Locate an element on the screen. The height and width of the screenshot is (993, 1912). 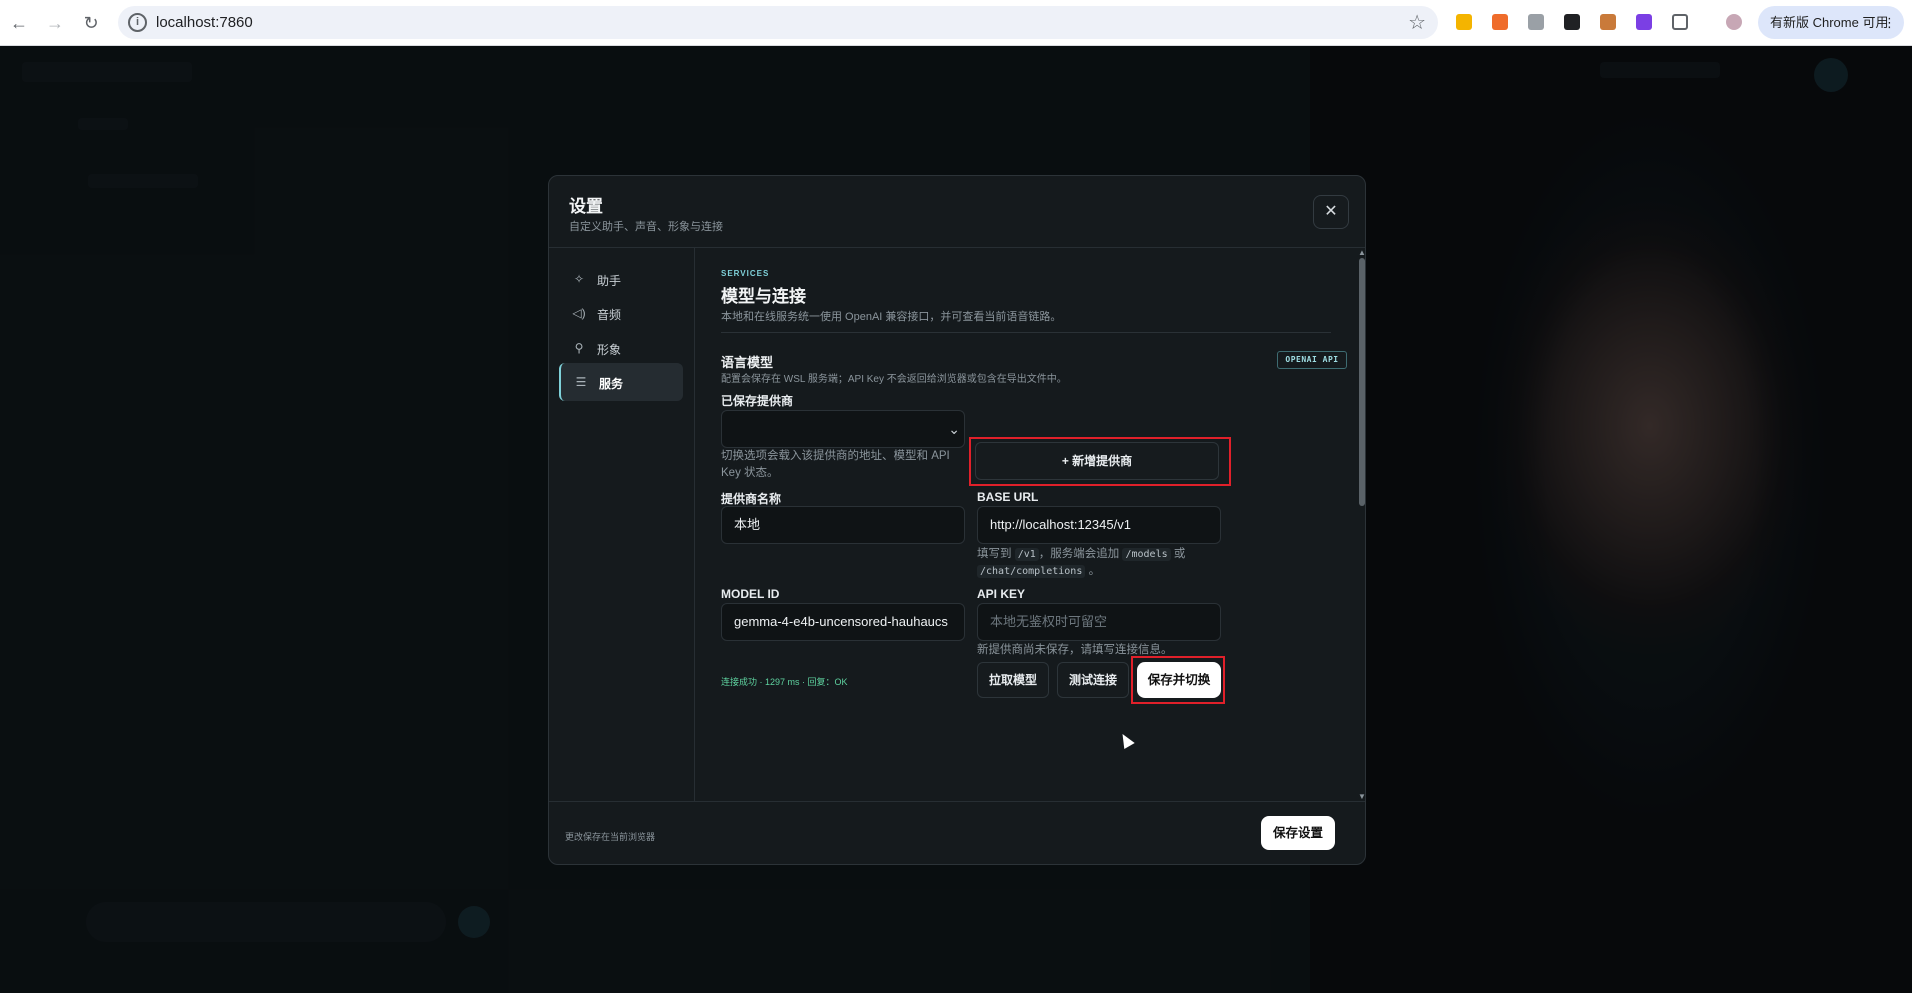
address-url: localhost:7860 is located at coordinates (204, 22).